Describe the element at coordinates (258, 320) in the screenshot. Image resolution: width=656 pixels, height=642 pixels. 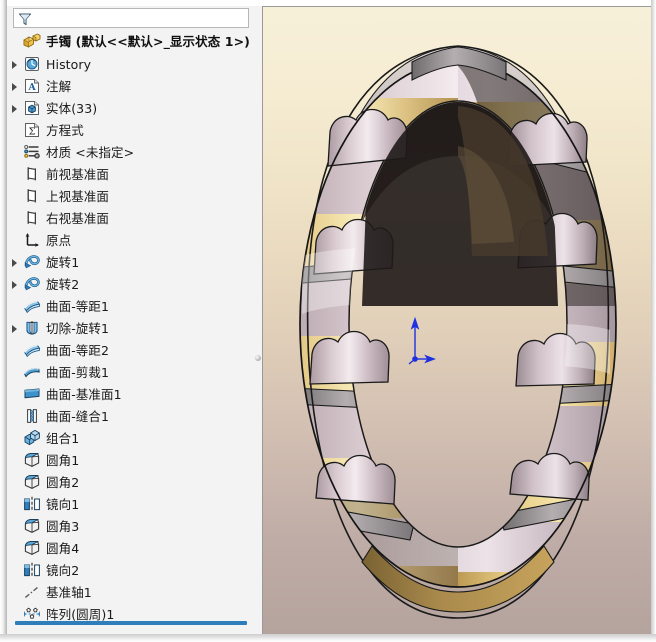
I see `panel-splitter` at that location.